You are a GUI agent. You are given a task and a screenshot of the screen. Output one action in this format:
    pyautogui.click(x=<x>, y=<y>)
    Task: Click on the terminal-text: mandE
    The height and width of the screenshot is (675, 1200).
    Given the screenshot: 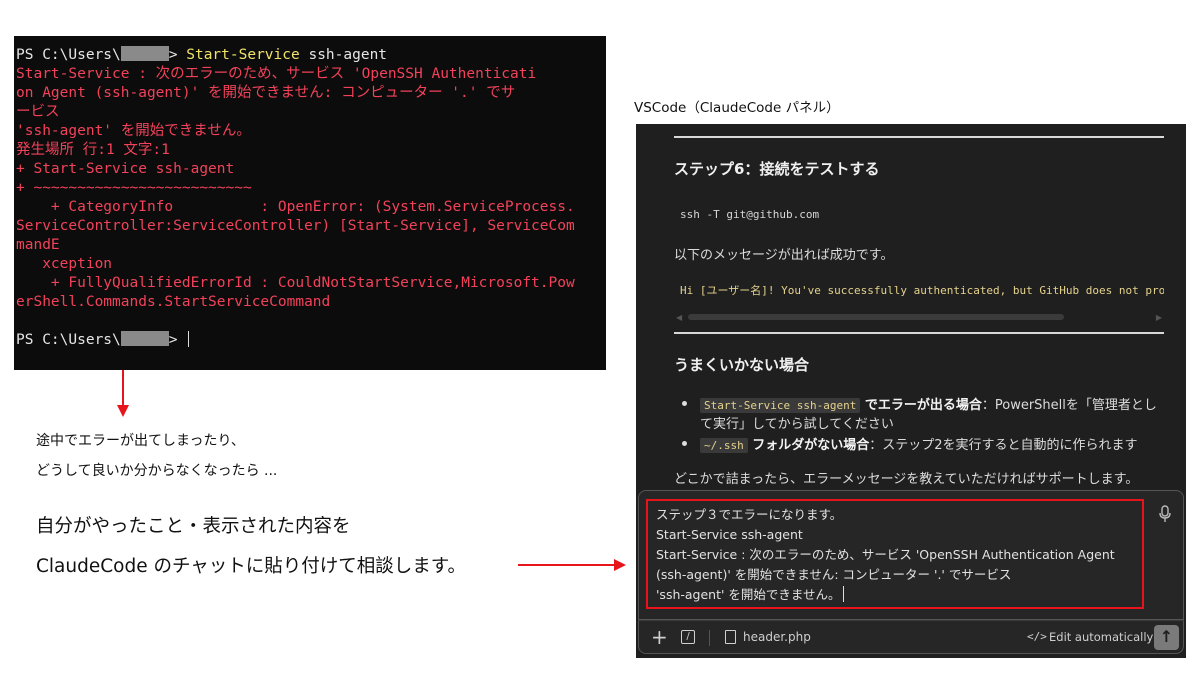 What is the action you would take?
    pyautogui.click(x=38, y=245)
    